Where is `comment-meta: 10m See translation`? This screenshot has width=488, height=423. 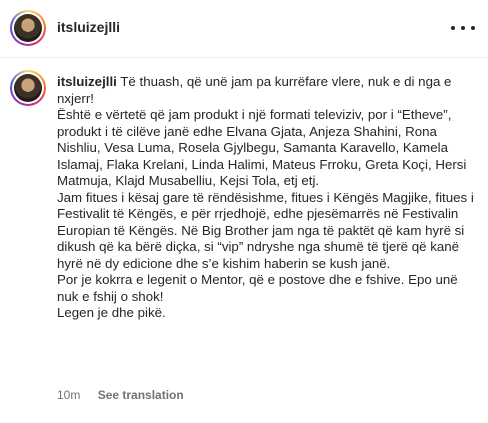 comment-meta: 10m See translation is located at coordinates (120, 395).